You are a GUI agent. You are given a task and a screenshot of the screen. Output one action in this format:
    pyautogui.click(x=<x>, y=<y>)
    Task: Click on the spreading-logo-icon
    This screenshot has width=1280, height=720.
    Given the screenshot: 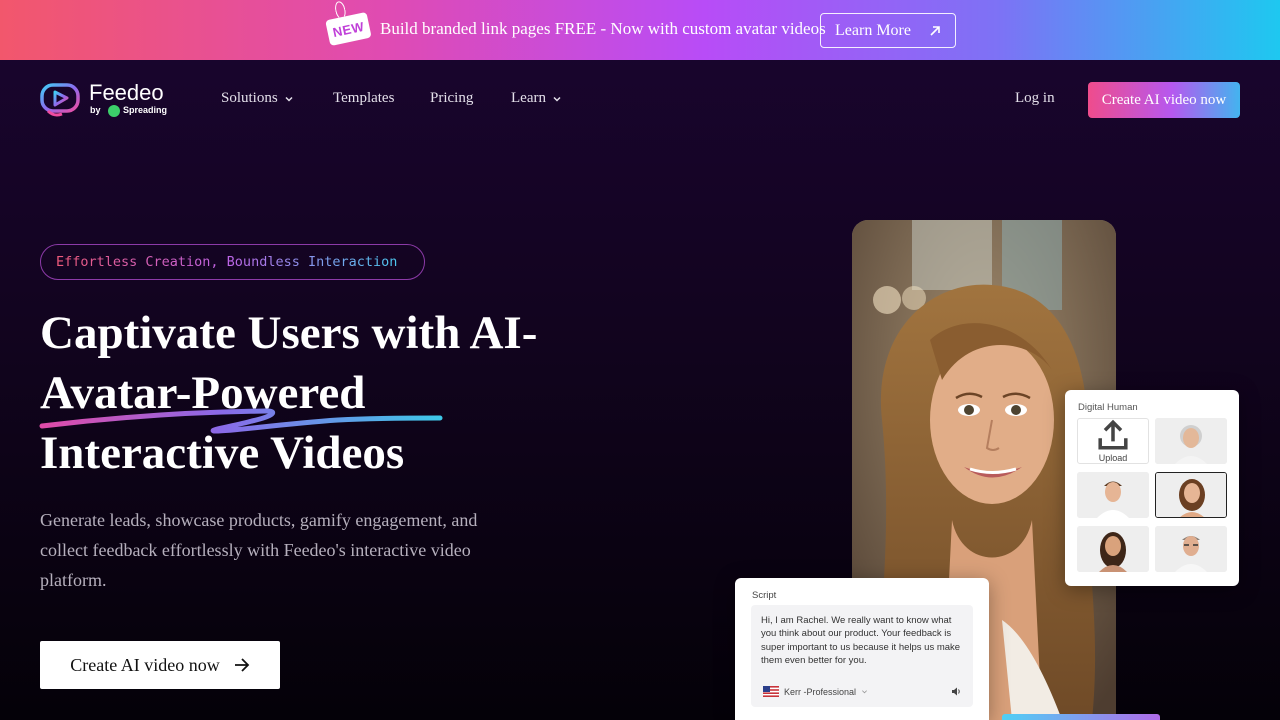 What is the action you would take?
    pyautogui.click(x=114, y=111)
    